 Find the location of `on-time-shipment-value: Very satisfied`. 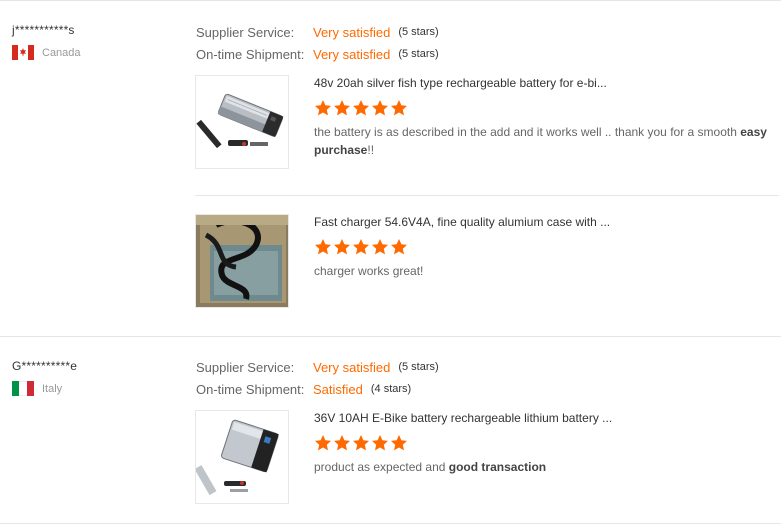

on-time-shipment-value: Very satisfied is located at coordinates (352, 54).